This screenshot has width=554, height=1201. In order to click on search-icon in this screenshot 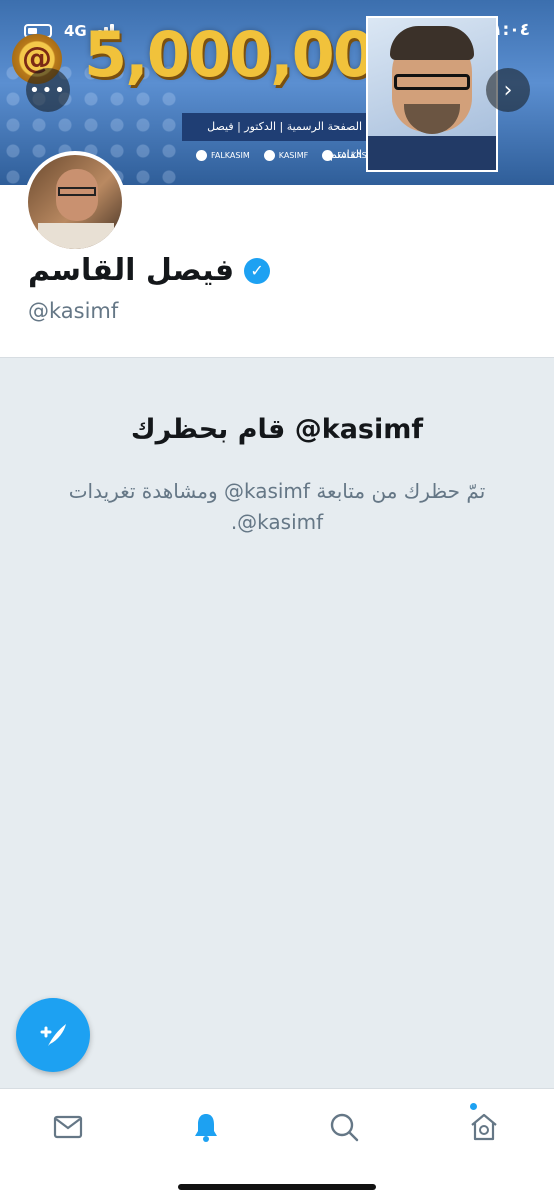, I will do `click(344, 1127)`.